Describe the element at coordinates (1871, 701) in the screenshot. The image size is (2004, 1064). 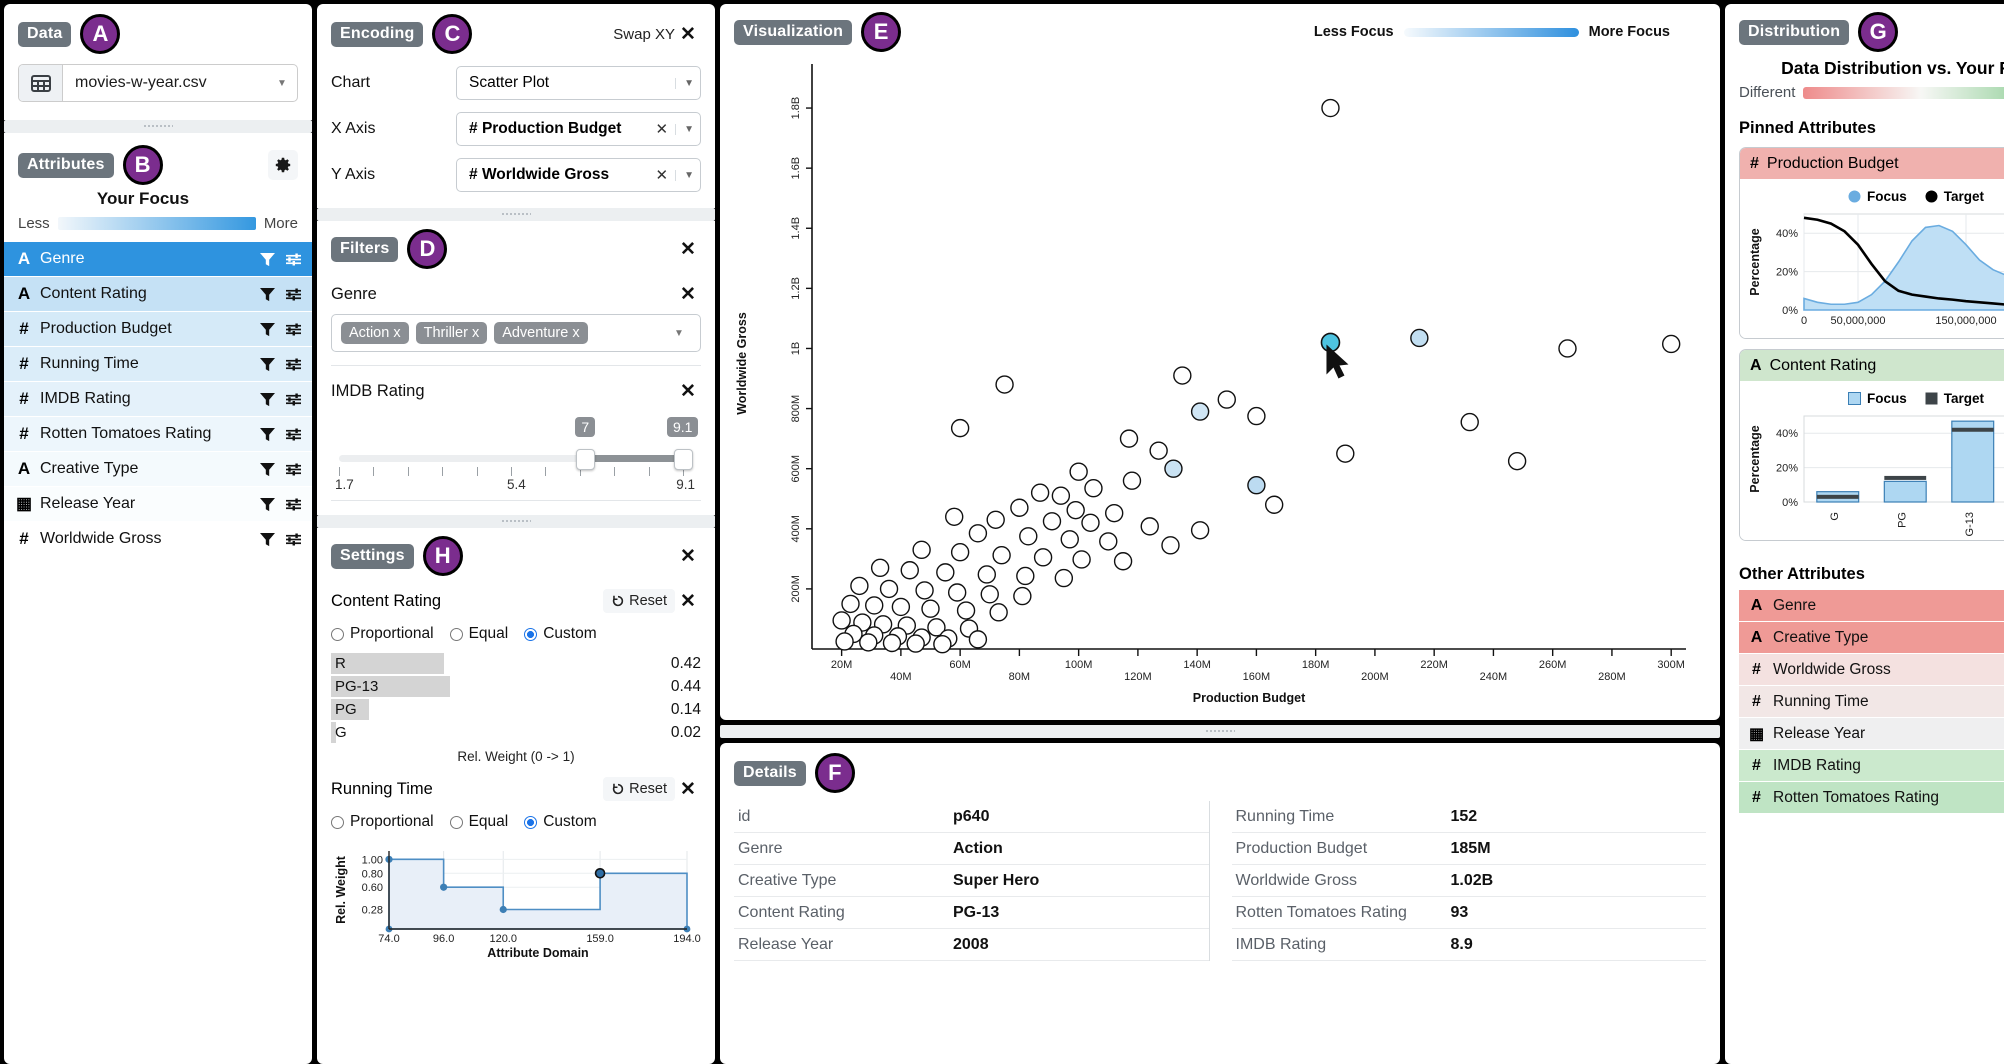
I see `other-attribute-row-running-time: # Running Time` at that location.